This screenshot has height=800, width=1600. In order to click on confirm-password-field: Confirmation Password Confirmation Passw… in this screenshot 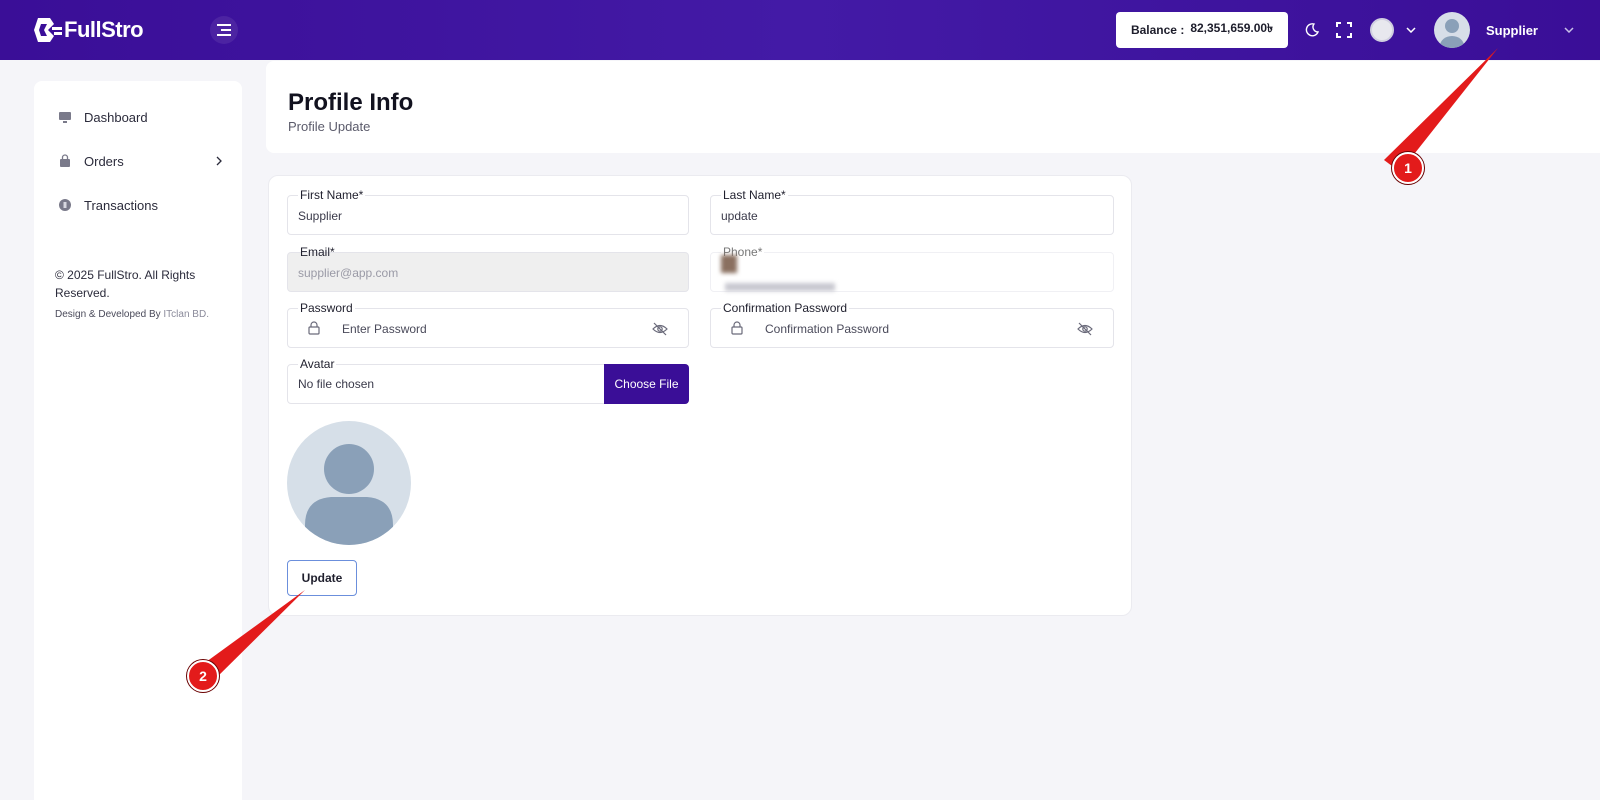, I will do `click(912, 324)`.